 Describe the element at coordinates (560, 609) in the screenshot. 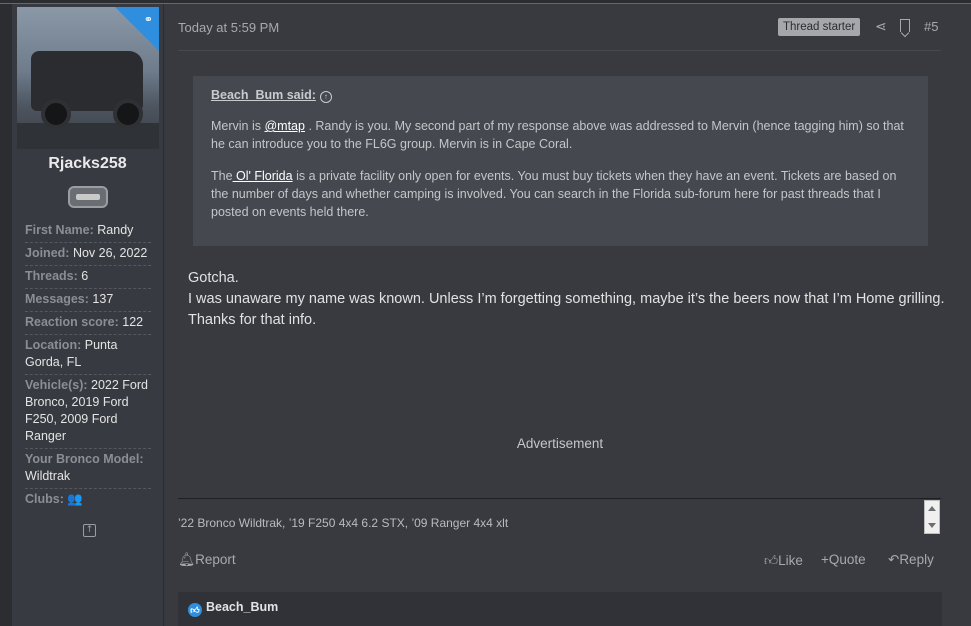

I see `reactions-bar: 👍︎ Beach_Bum` at that location.